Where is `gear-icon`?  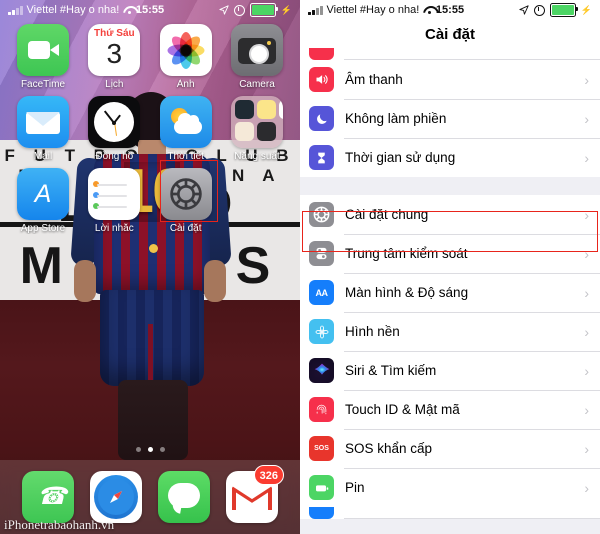
gear-icon is located at coordinates (321, 214).